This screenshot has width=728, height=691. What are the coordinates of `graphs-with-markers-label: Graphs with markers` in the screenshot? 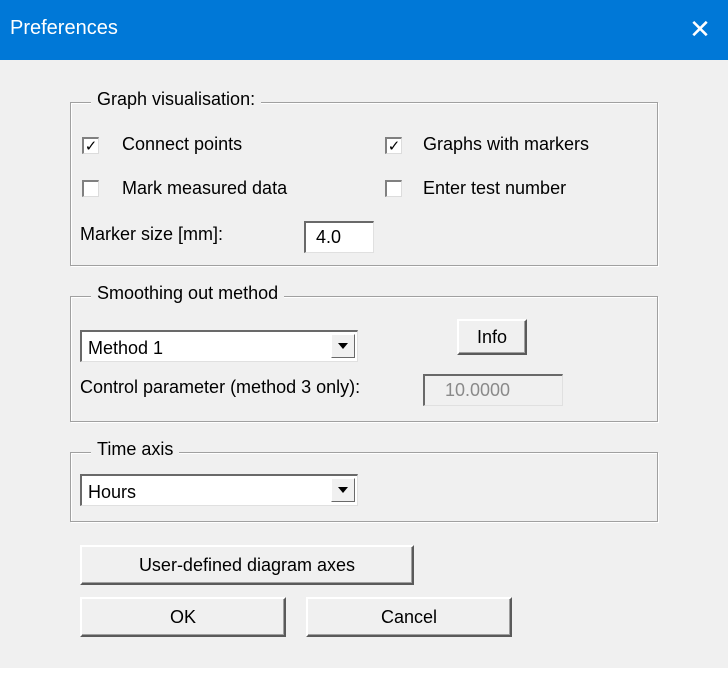 It's located at (506, 144).